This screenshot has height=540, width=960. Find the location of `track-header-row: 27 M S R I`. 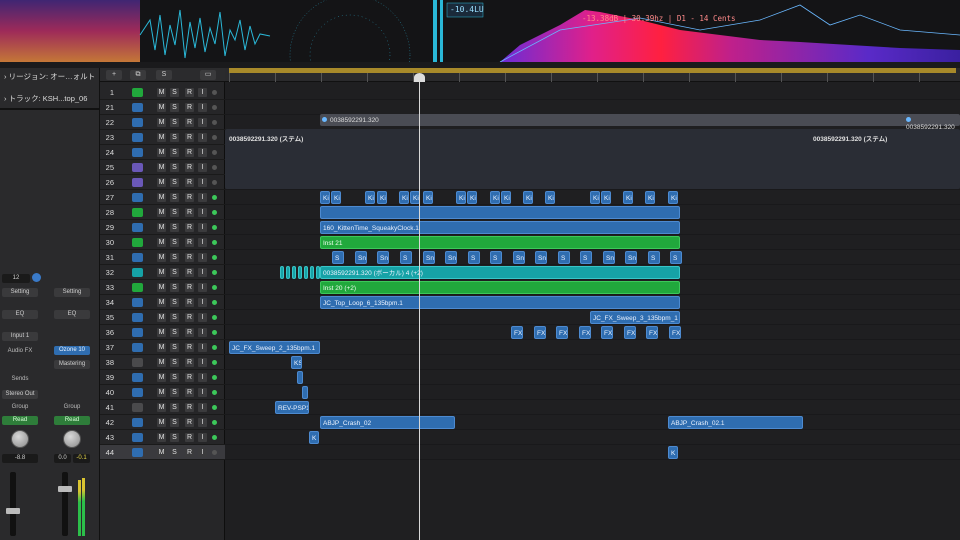

track-header-row: 27 M S R I is located at coordinates (162, 197).